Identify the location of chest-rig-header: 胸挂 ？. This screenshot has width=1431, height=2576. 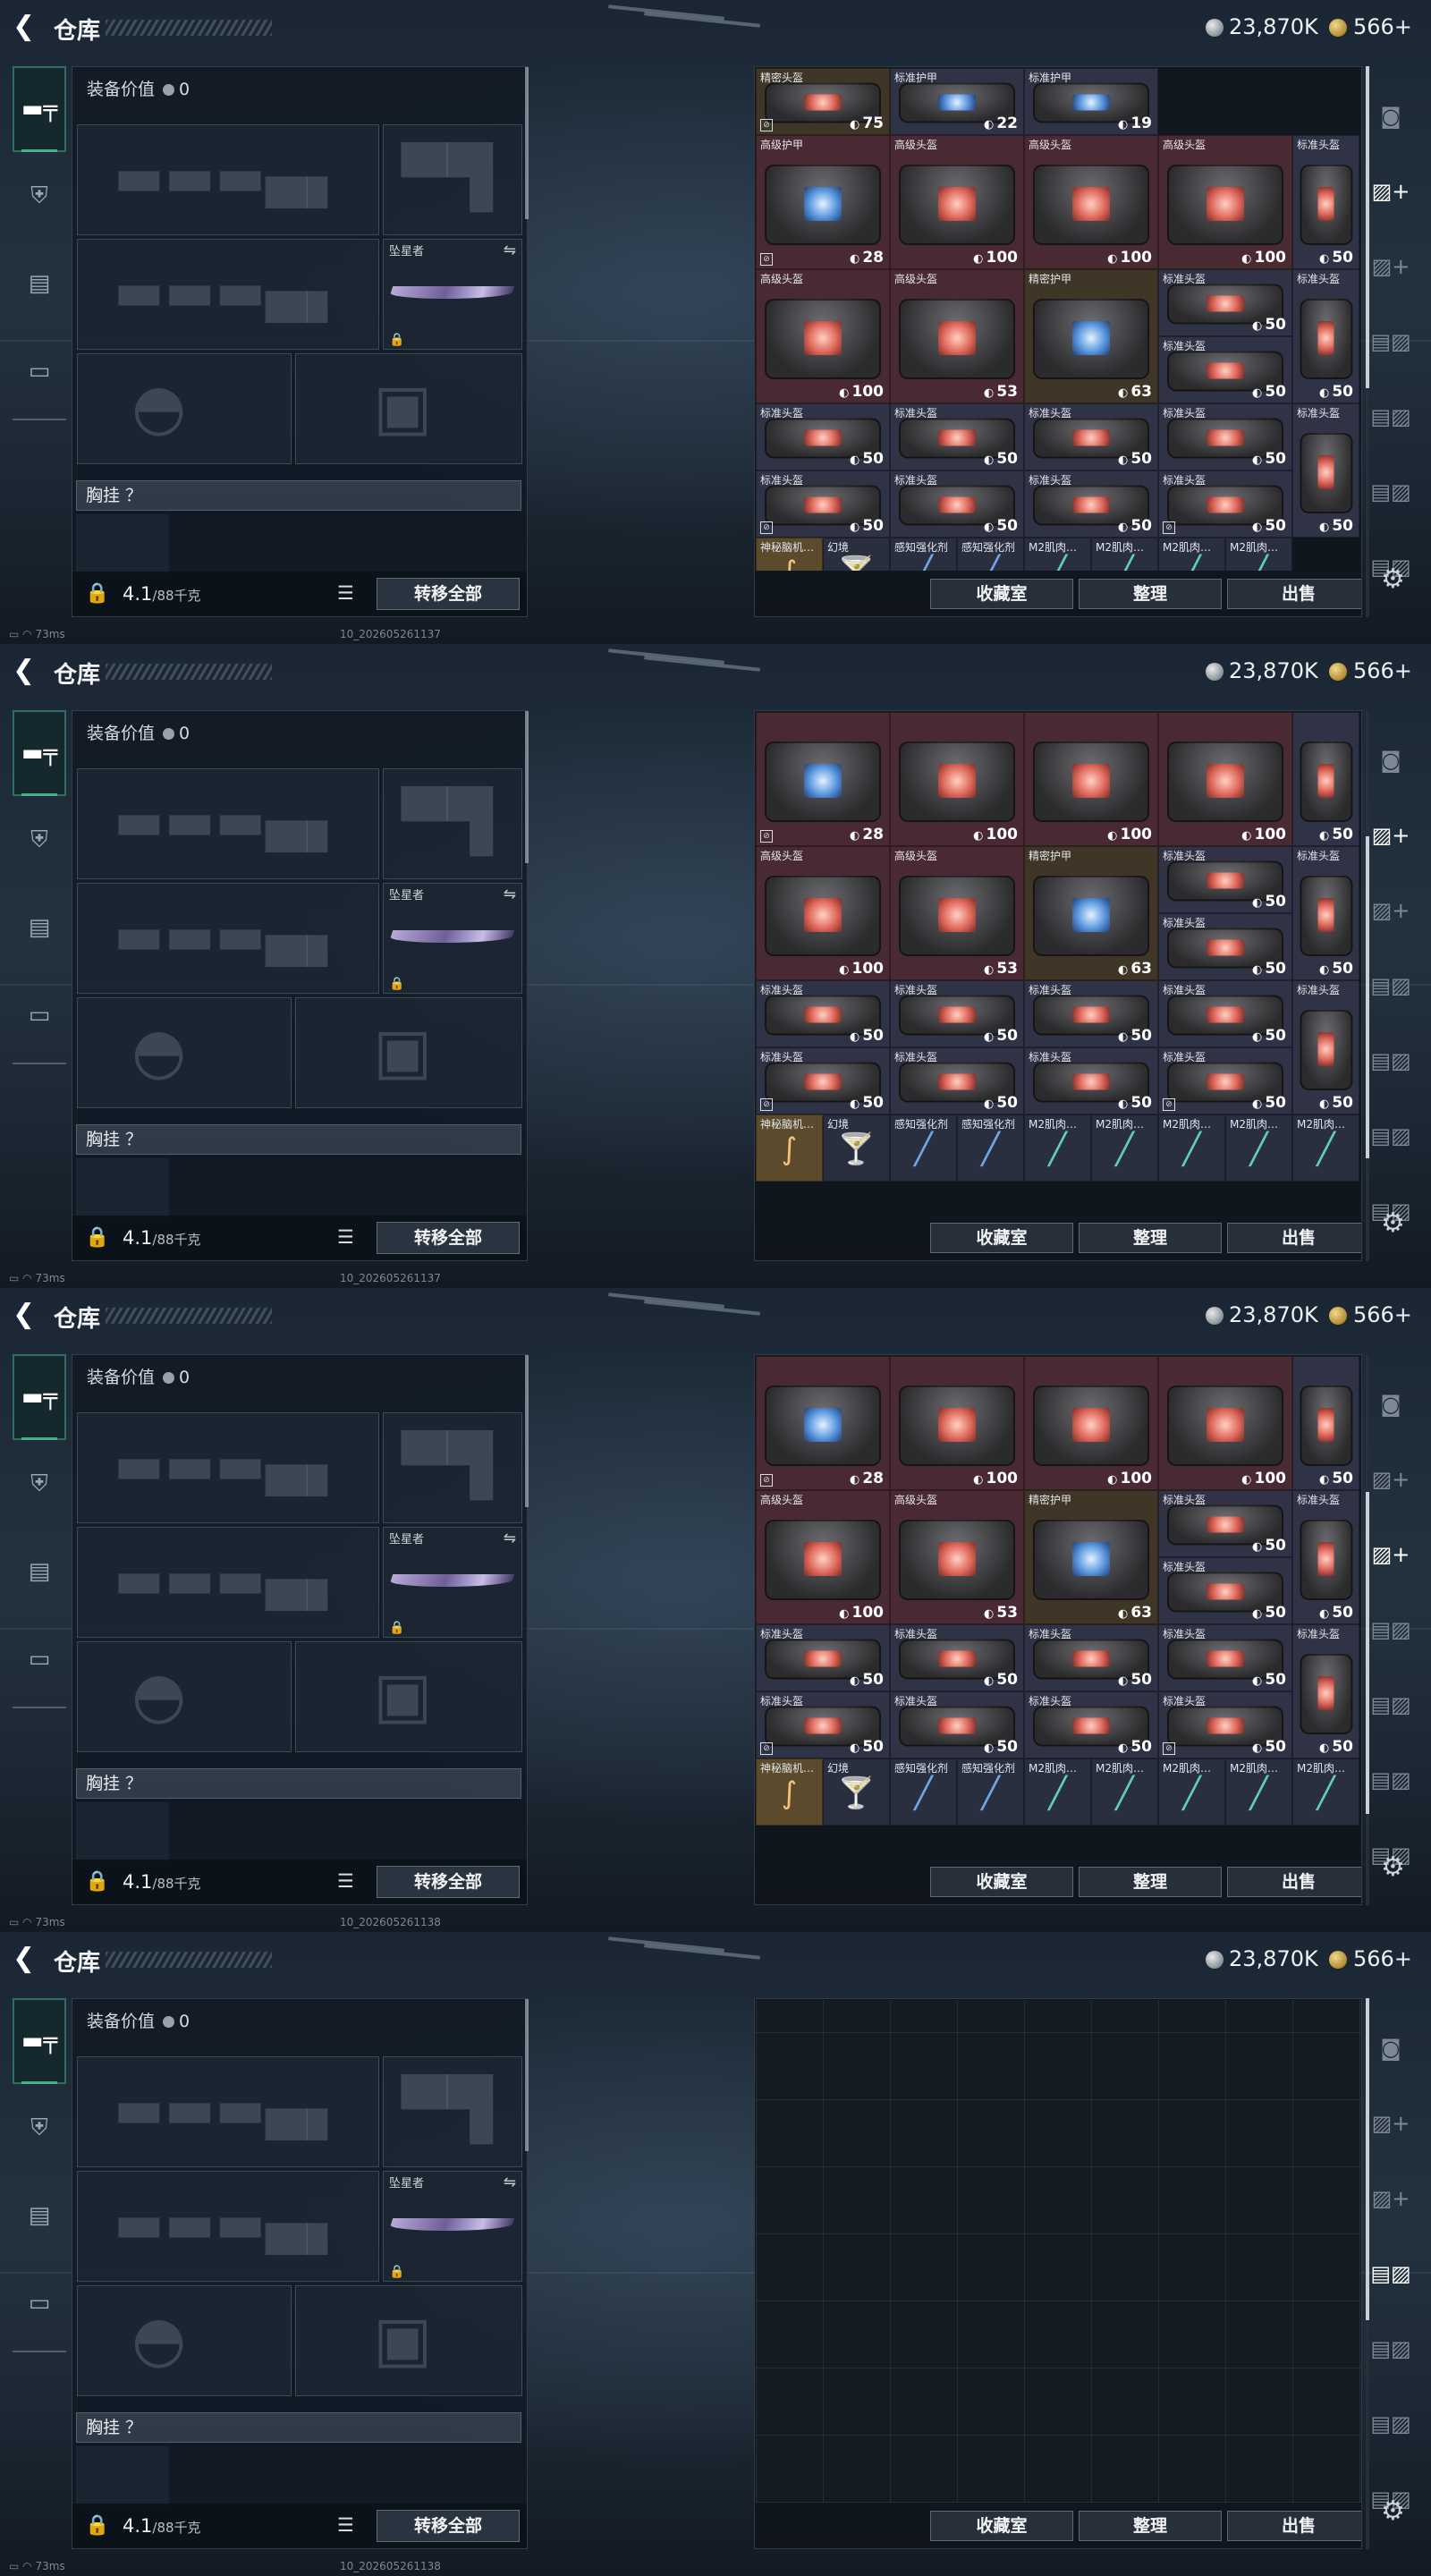
(299, 495).